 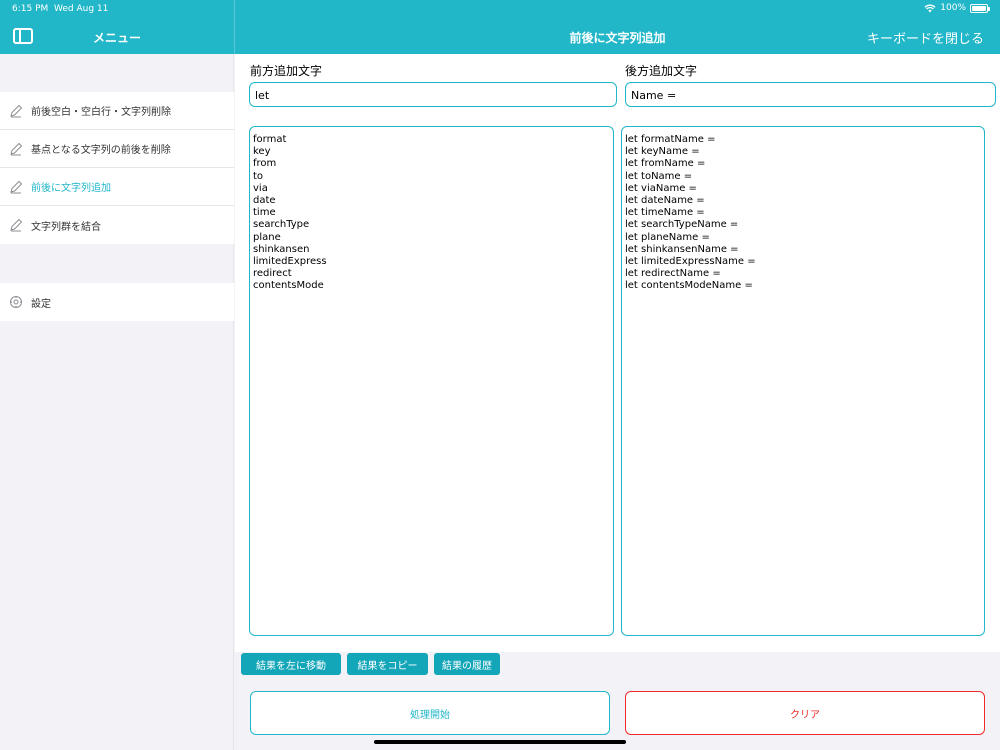 What do you see at coordinates (291, 664) in the screenshot?
I see `move-result-left-button: 結果を左に移動` at bounding box center [291, 664].